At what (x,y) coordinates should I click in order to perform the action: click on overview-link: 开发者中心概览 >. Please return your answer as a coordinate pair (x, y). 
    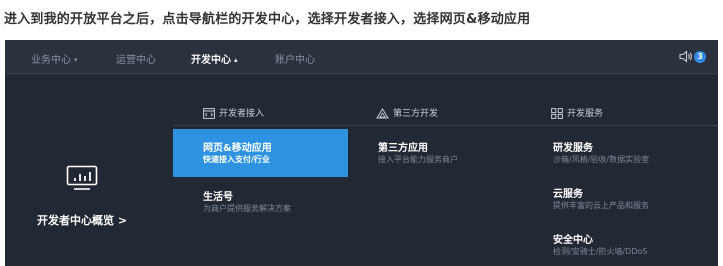
    Looking at the image, I should click on (82, 220).